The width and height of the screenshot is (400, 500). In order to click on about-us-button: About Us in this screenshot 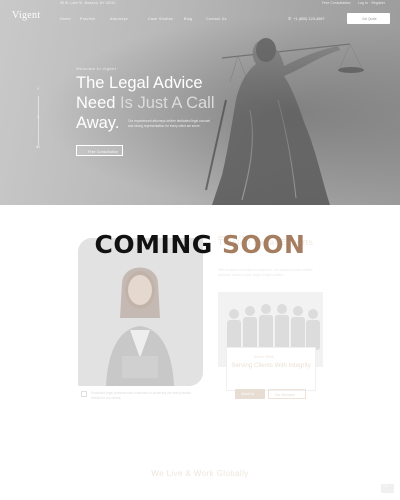, I will do `click(250, 394)`.